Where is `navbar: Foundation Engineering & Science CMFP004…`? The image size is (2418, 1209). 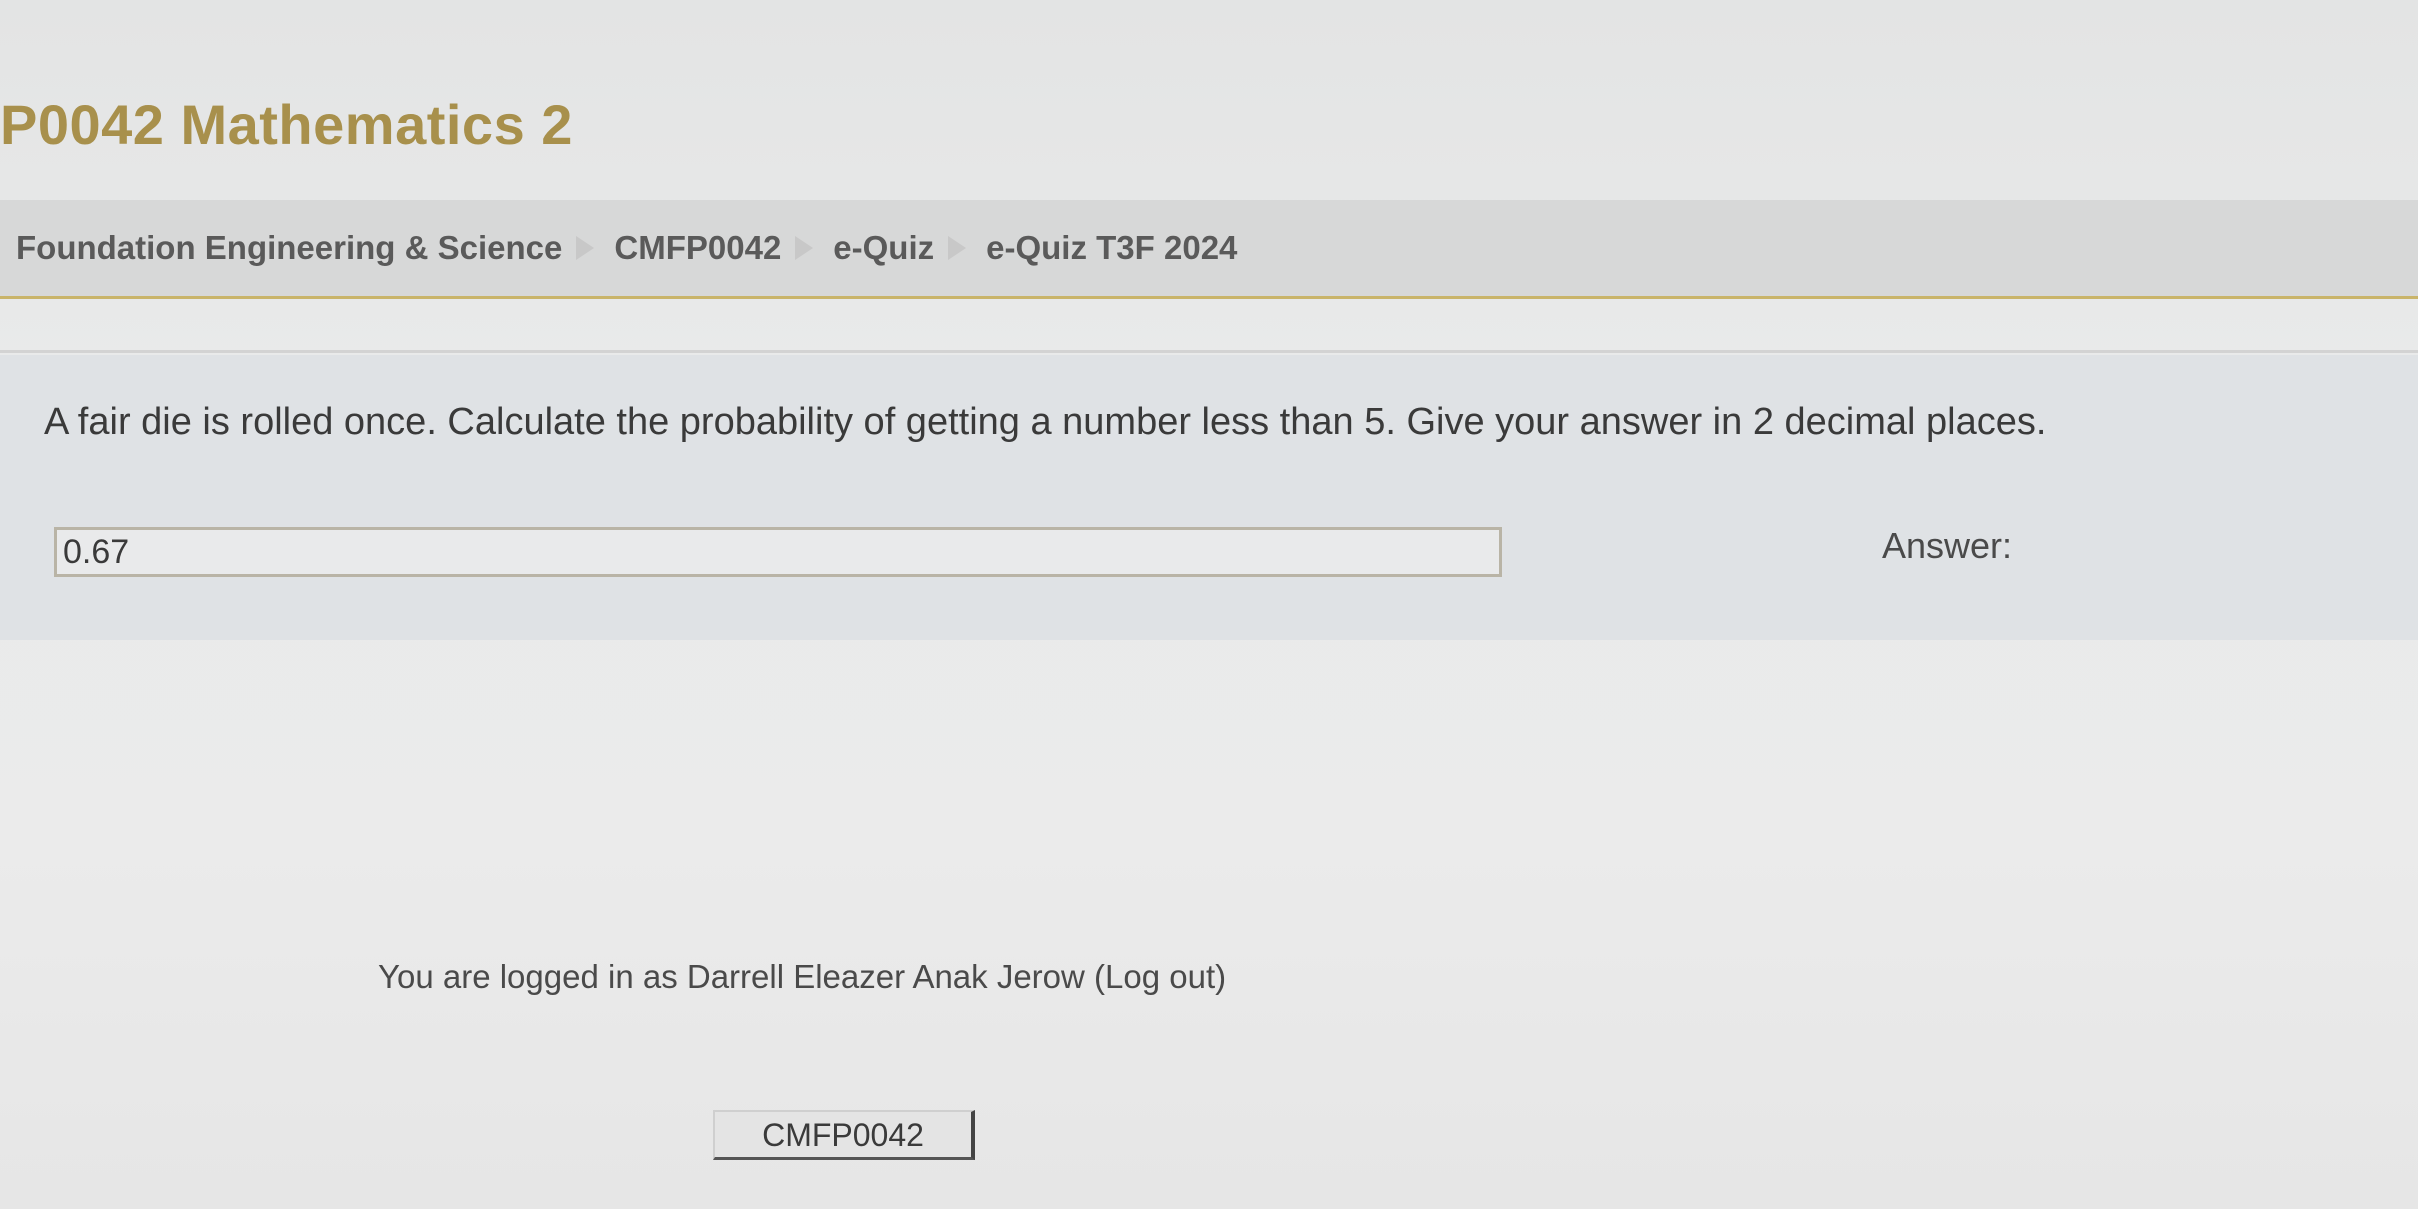 navbar: Foundation Engineering & Science CMFP004… is located at coordinates (1209, 249).